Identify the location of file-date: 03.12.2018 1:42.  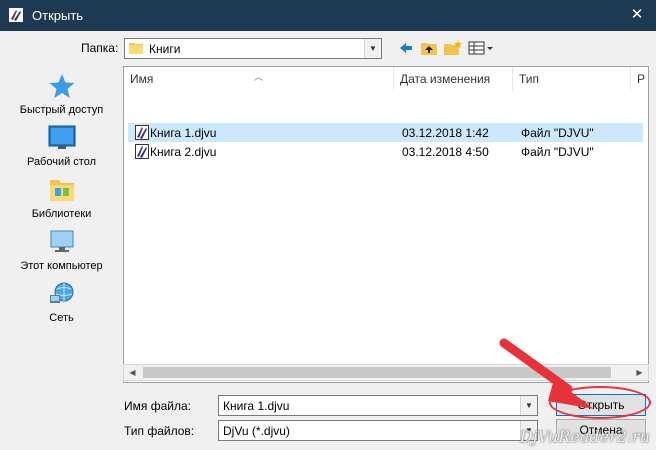
(445, 133).